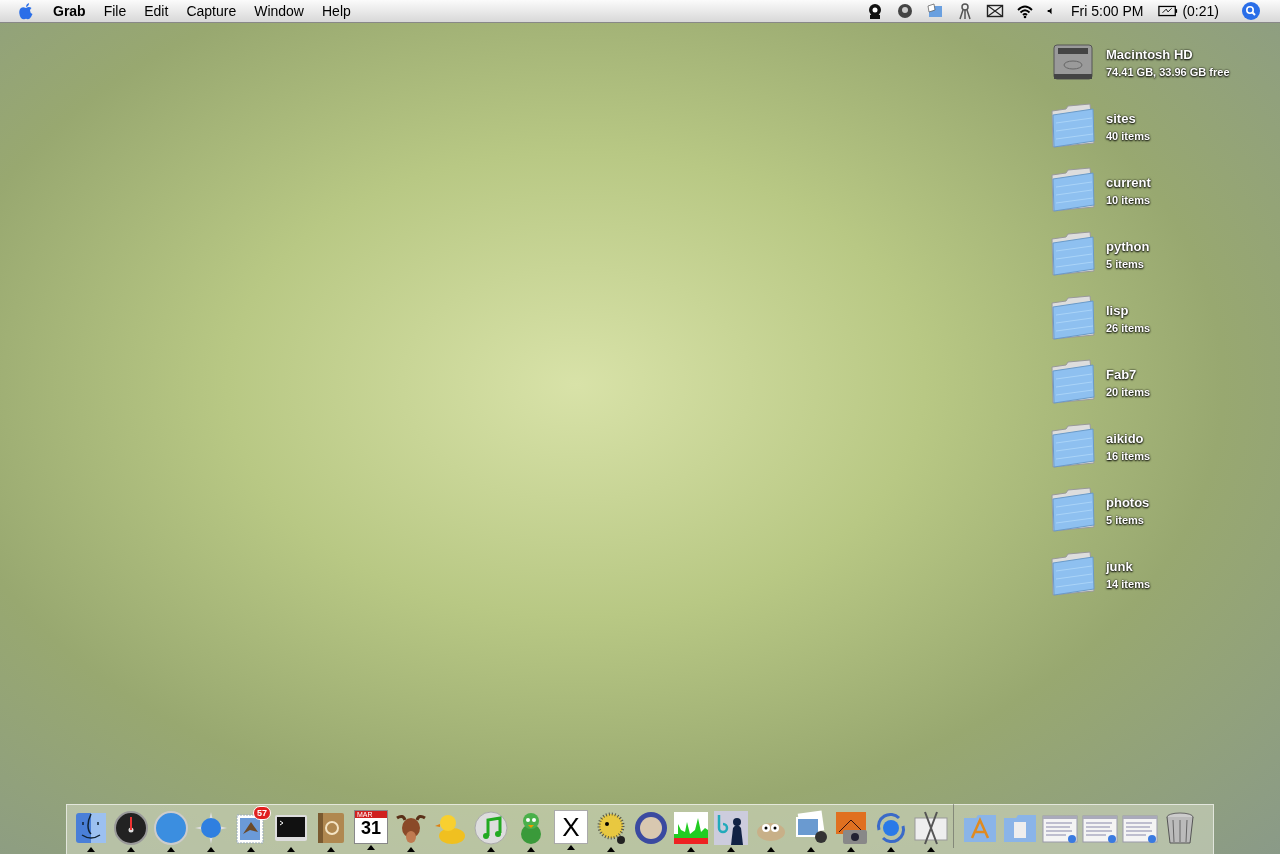  What do you see at coordinates (279, 11) in the screenshot?
I see `menu-item: Window` at bounding box center [279, 11].